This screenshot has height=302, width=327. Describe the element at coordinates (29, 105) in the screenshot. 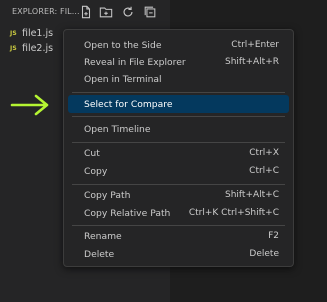

I see `pointer-arrow-icon` at that location.